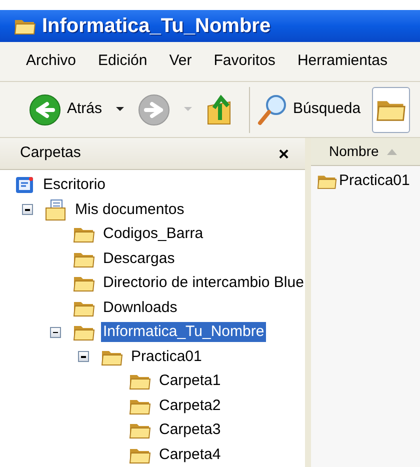 This screenshot has width=420, height=467. What do you see at coordinates (272, 110) in the screenshot?
I see `search-icon` at bounding box center [272, 110].